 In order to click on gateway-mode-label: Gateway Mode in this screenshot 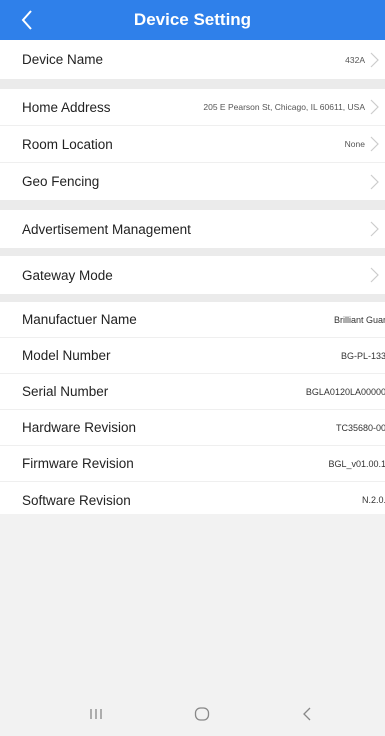, I will do `click(67, 275)`.